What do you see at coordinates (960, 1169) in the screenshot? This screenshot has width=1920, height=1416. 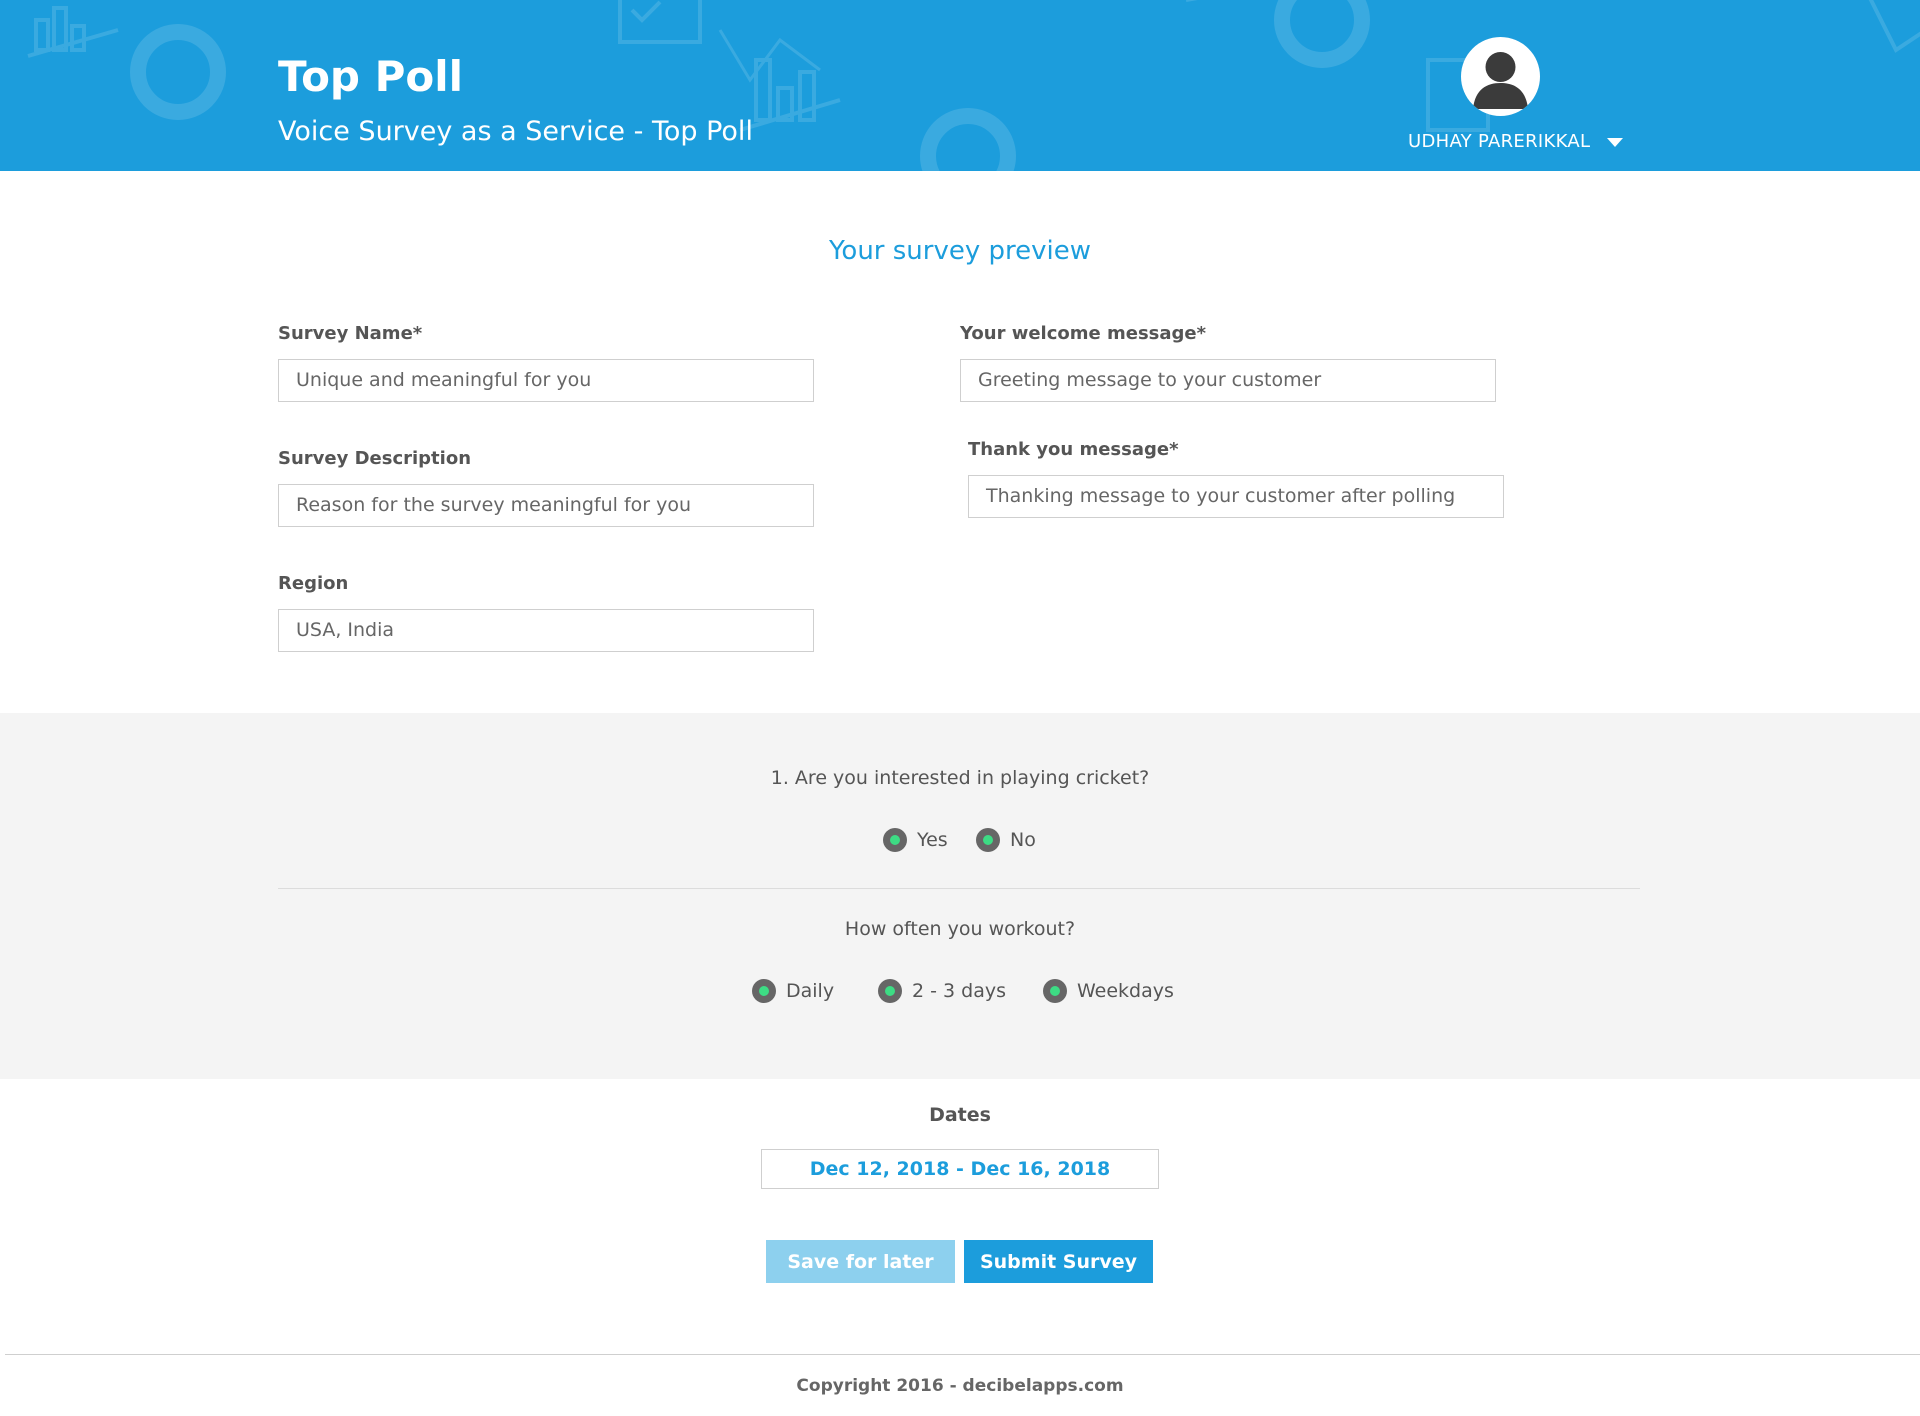 I see `date-range-field: Dec 12, 2018 - Dec 16, 2018` at bounding box center [960, 1169].